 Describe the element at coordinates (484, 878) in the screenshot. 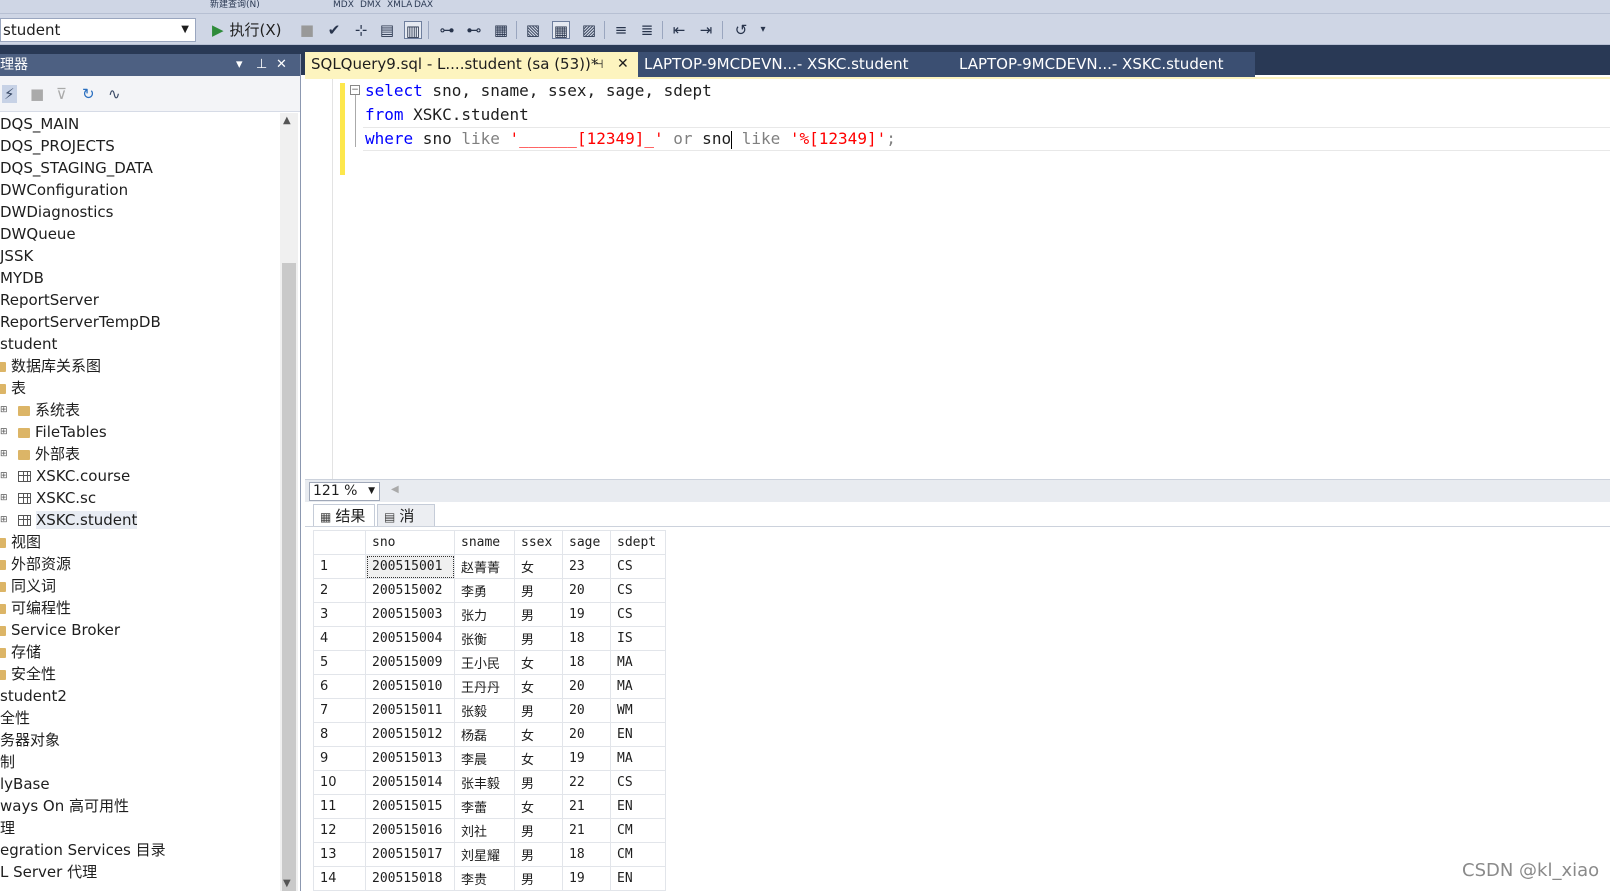

I see `table-cell: 李贵` at that location.